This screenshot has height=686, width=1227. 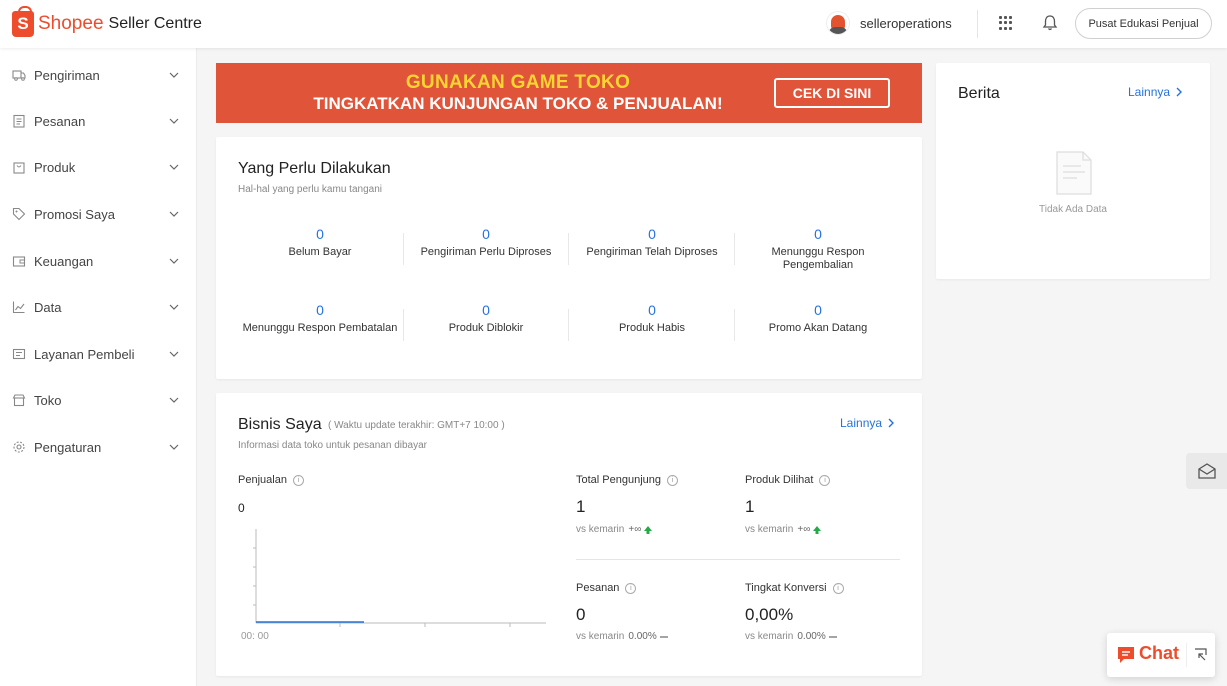 I want to click on todo-item: 0 Belum Bayar, so click(x=320, y=241).